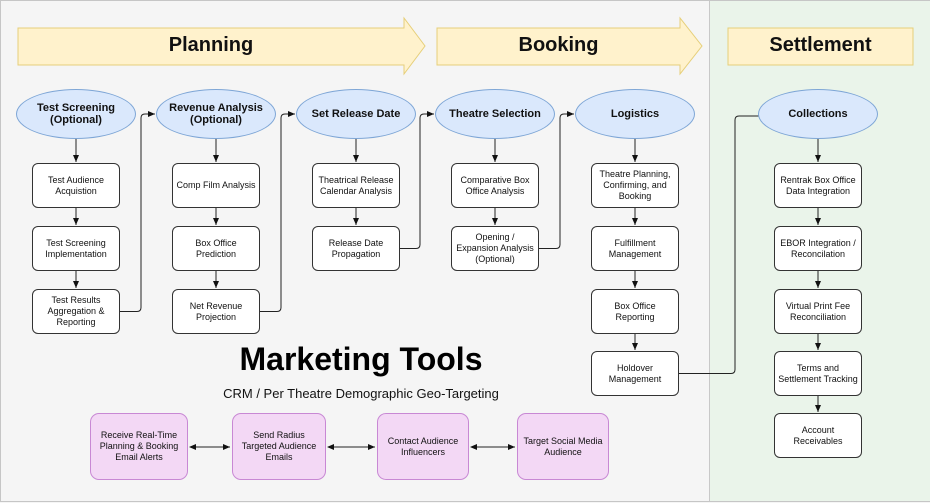 This screenshot has height=503, width=930. Describe the element at coordinates (279, 446) in the screenshot. I see `marketing-tool: Send Radius Targeted Audience Emails` at that location.